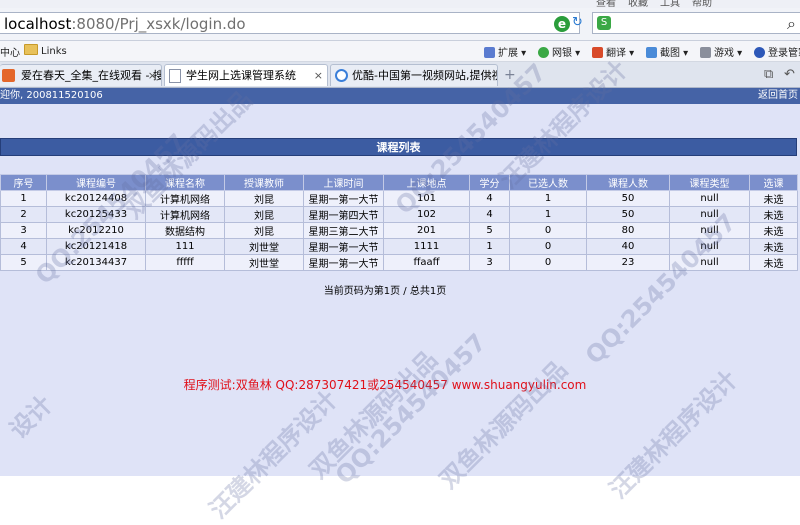 The width and height of the screenshot is (800, 525). I want to click on address-input: localhost:8080/Prj_xsxk/login.do, so click(290, 23).